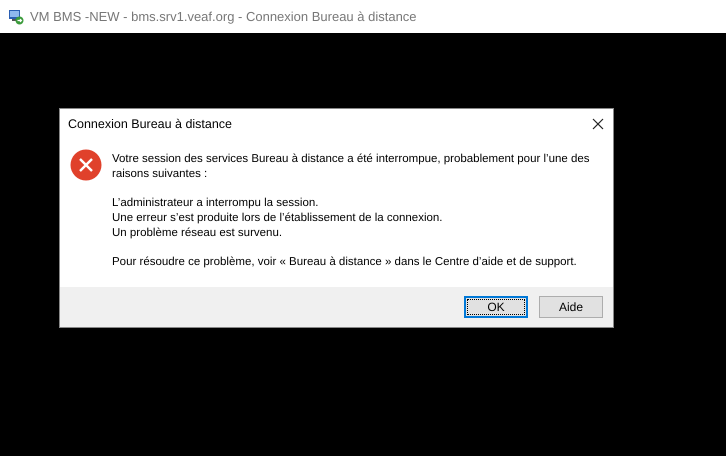 The width and height of the screenshot is (726, 456). What do you see at coordinates (216, 203) in the screenshot?
I see `reason-line: L’administrateur a interrompu la session.` at bounding box center [216, 203].